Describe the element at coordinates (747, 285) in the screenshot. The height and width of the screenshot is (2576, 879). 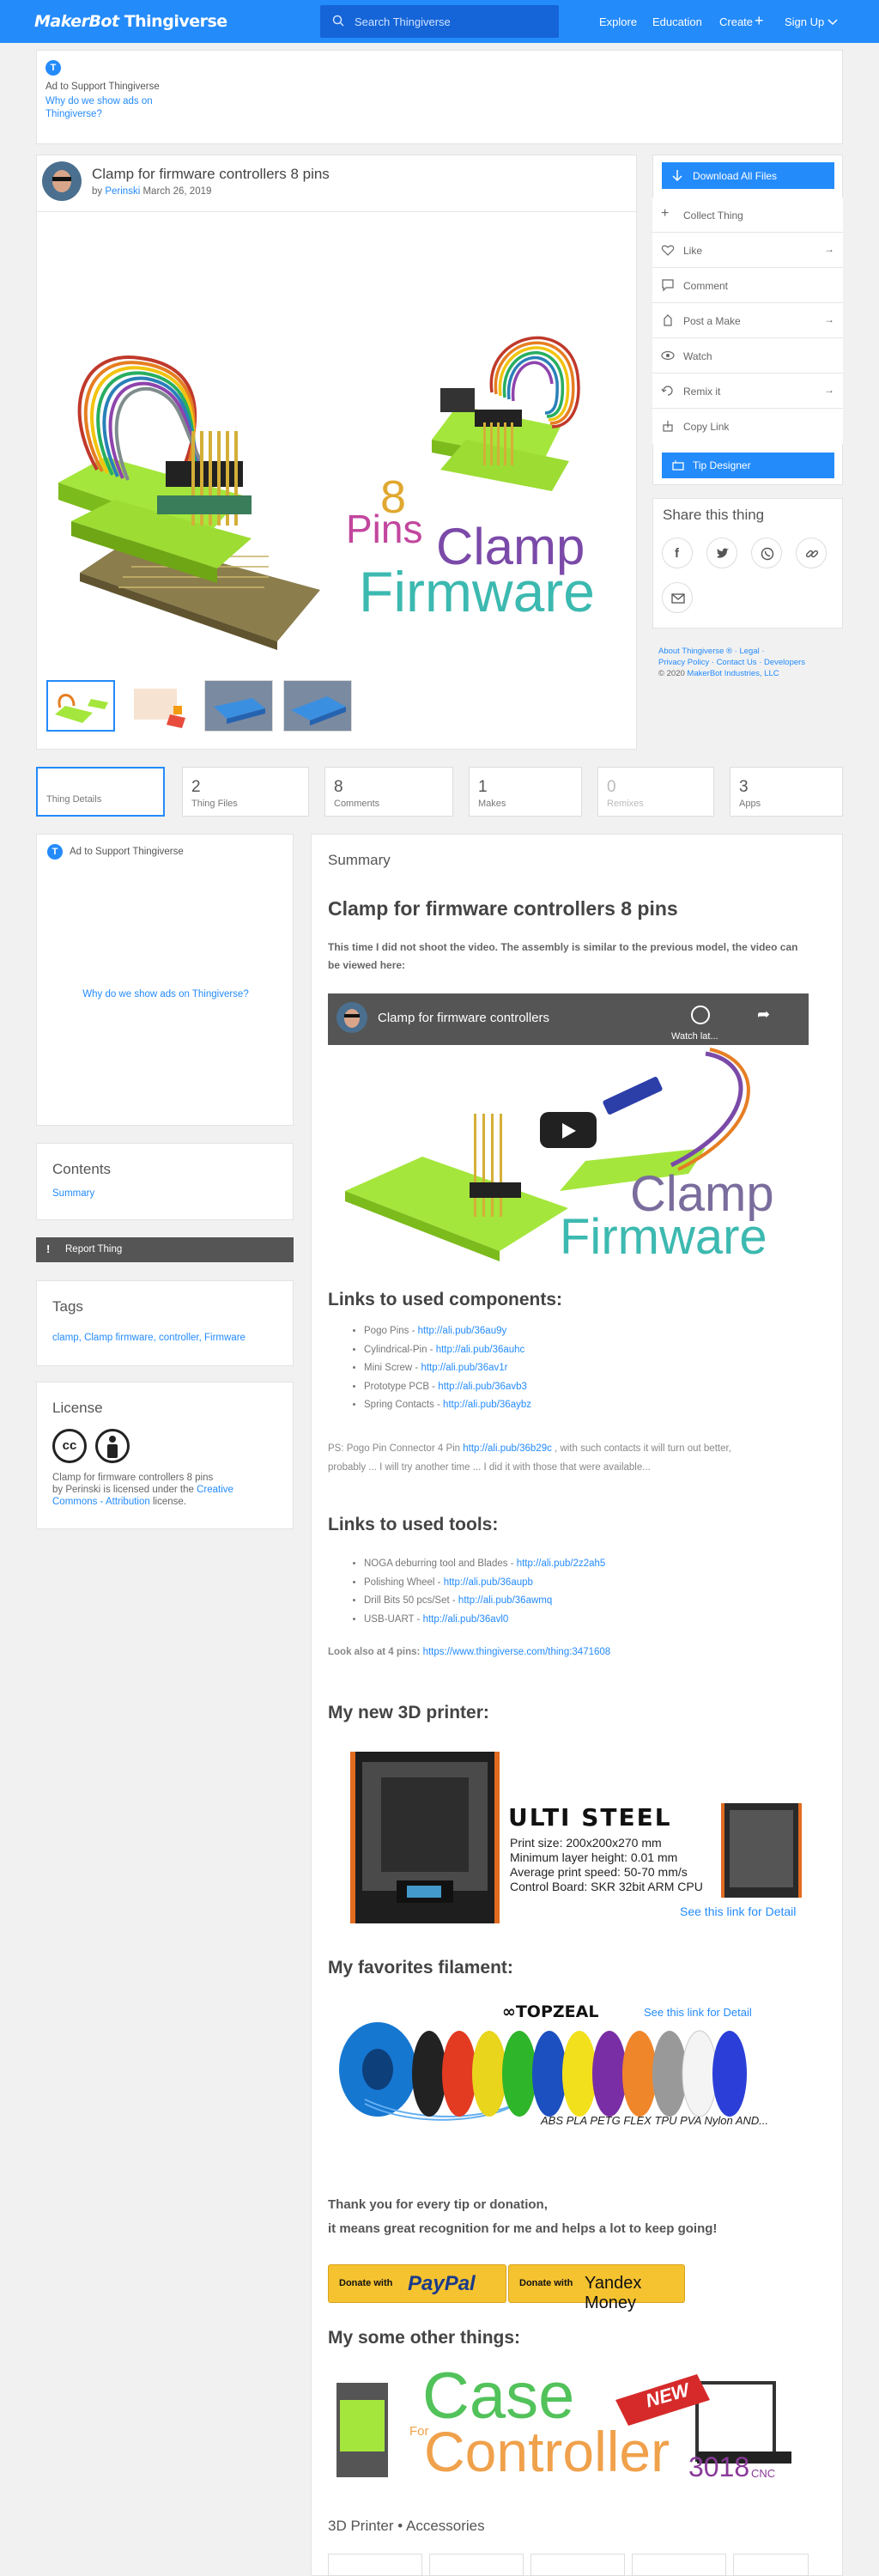
I see `comment-button: Comment` at that location.